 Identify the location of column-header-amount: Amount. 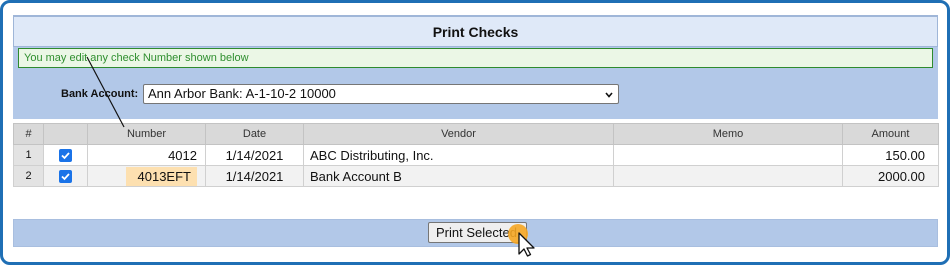
(890, 134).